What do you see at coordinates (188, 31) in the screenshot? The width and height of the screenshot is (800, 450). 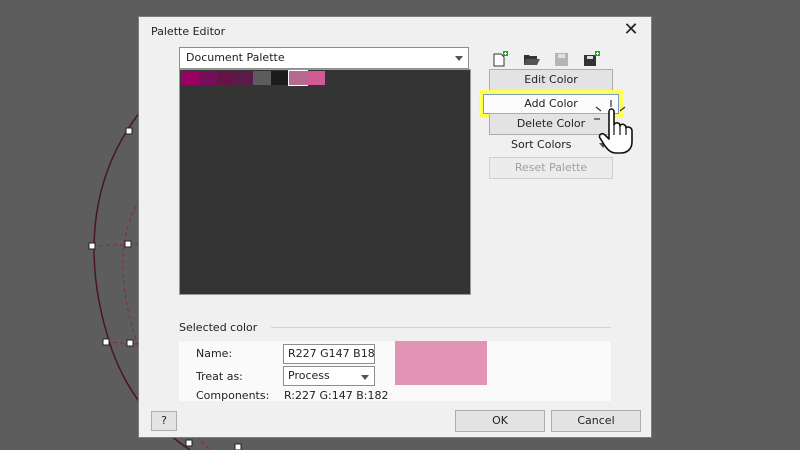 I see `dialog-title: Palette Editor` at bounding box center [188, 31].